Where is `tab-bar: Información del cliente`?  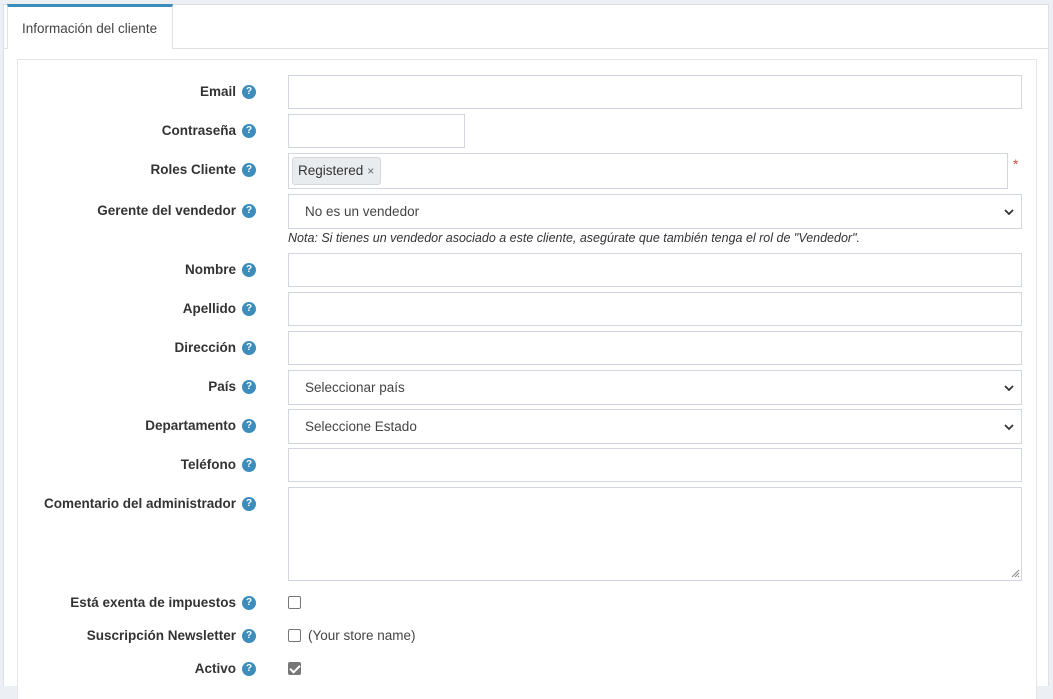
tab-bar: Información del cliente is located at coordinates (526, 26).